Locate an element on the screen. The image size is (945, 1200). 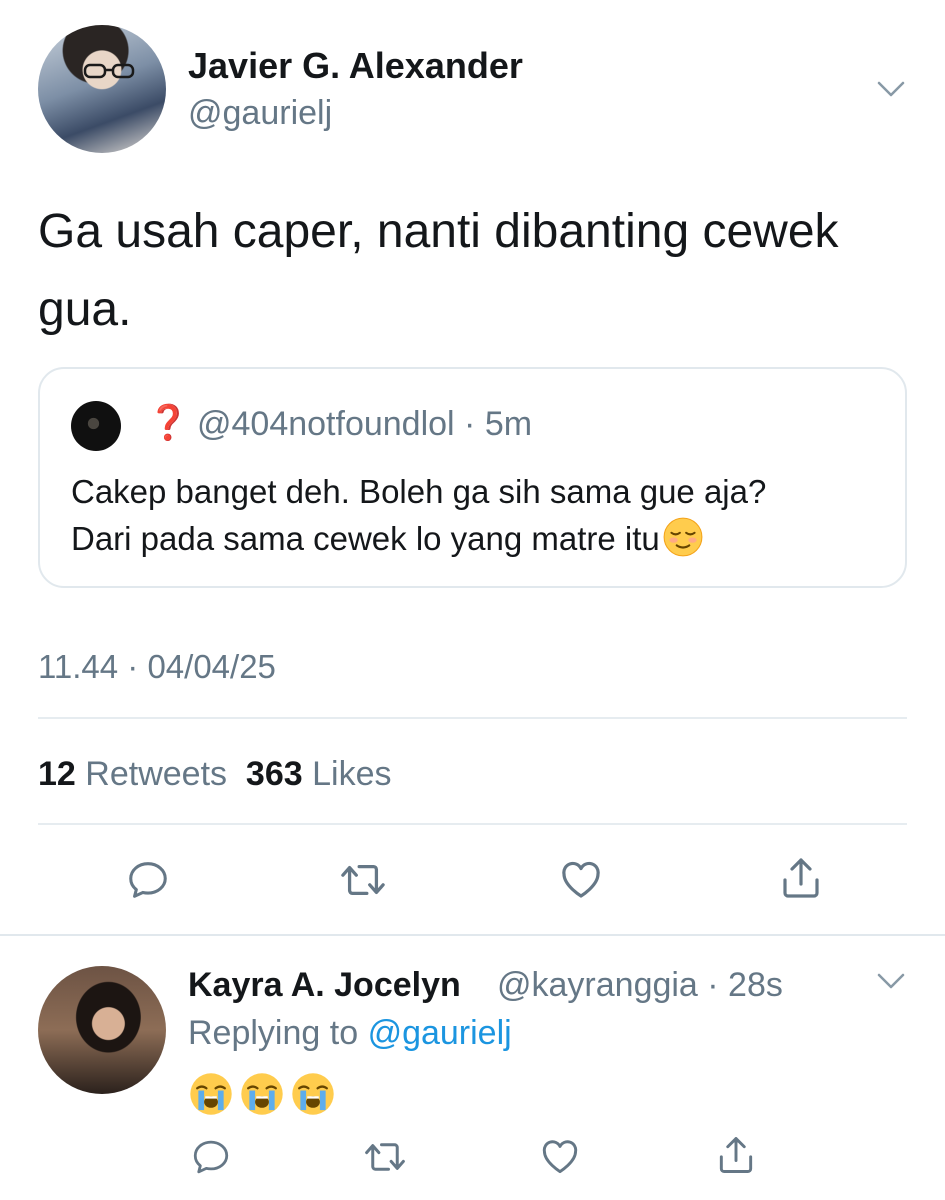
likes-count: 363 is located at coordinates (274, 774).